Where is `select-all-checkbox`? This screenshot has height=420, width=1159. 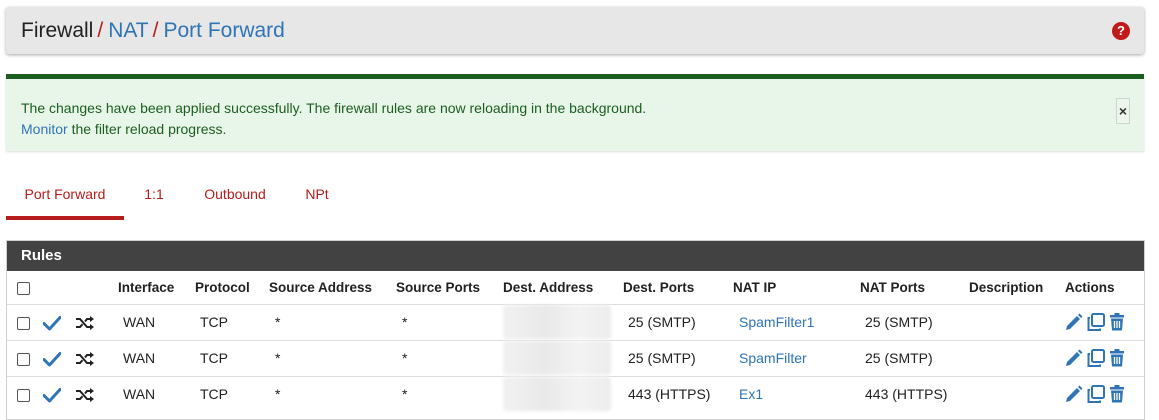 select-all-checkbox is located at coordinates (23, 288).